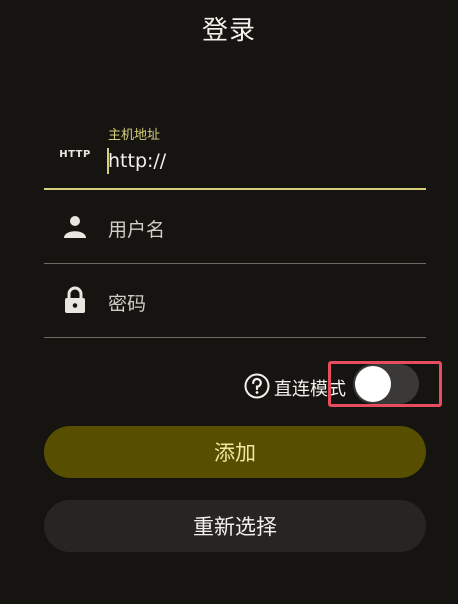 Image resolution: width=458 pixels, height=604 pixels. What do you see at coordinates (136, 228) in the screenshot?
I see `username-input: 用户名` at bounding box center [136, 228].